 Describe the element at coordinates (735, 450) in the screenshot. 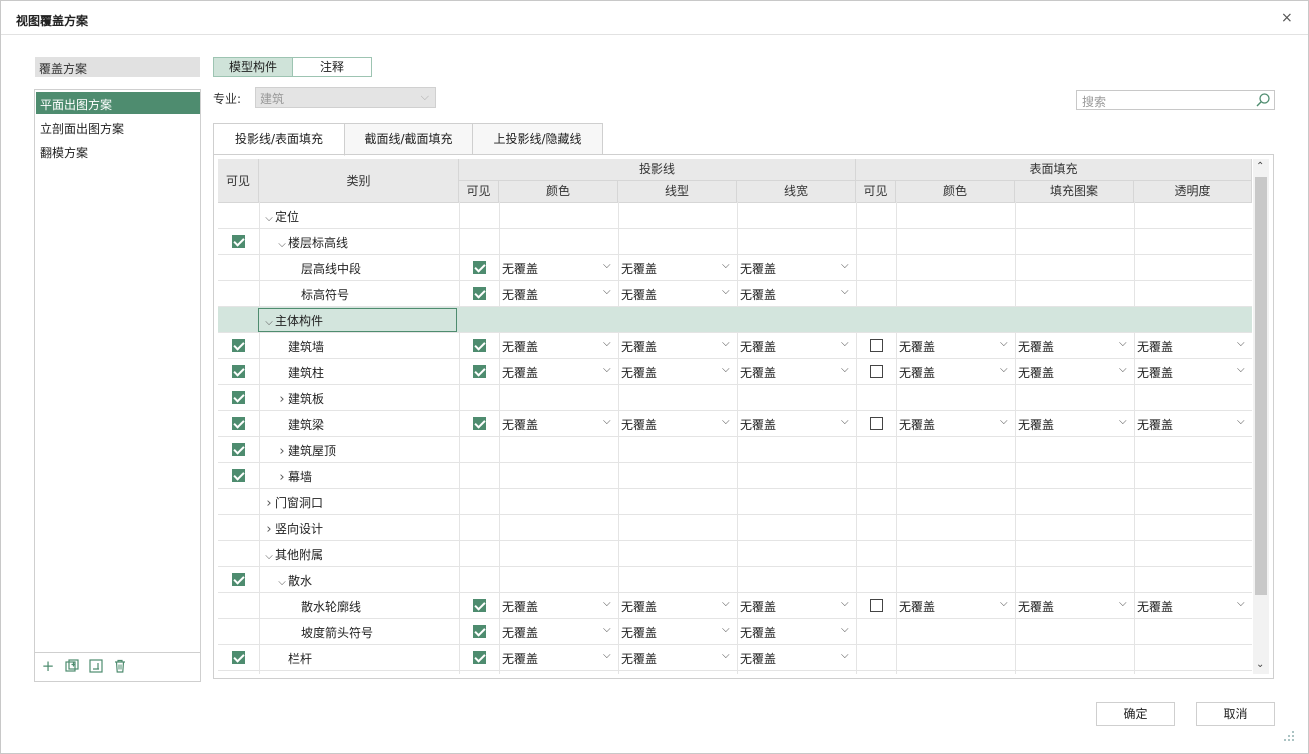

I see `table-row: › 建筑屋顶` at that location.